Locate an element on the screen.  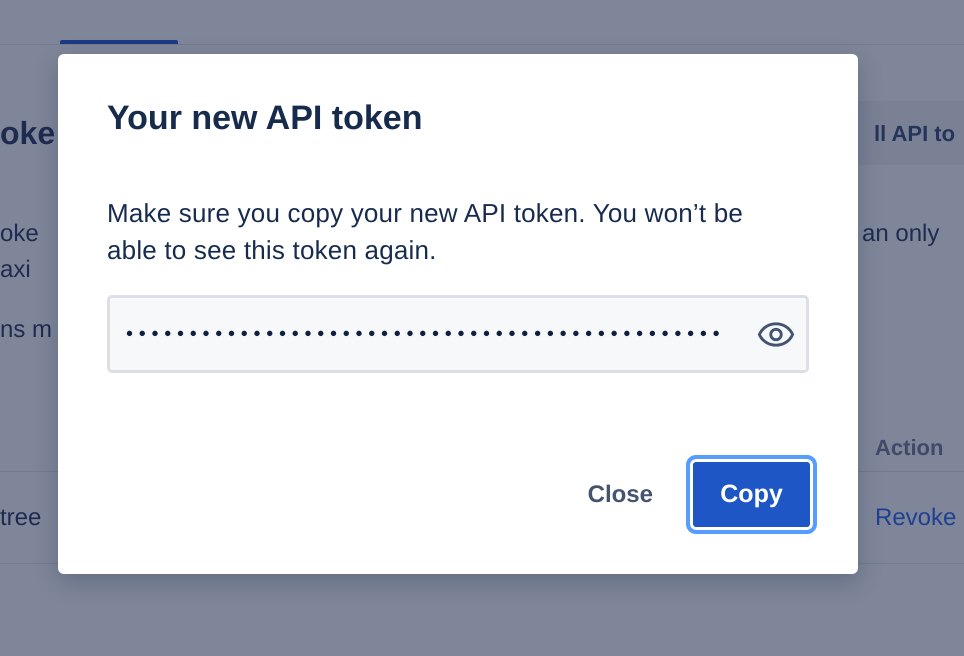
dialog-message: Make sure you copy your new API token. You won’t be able to see this token again. is located at coordinates (425, 232).